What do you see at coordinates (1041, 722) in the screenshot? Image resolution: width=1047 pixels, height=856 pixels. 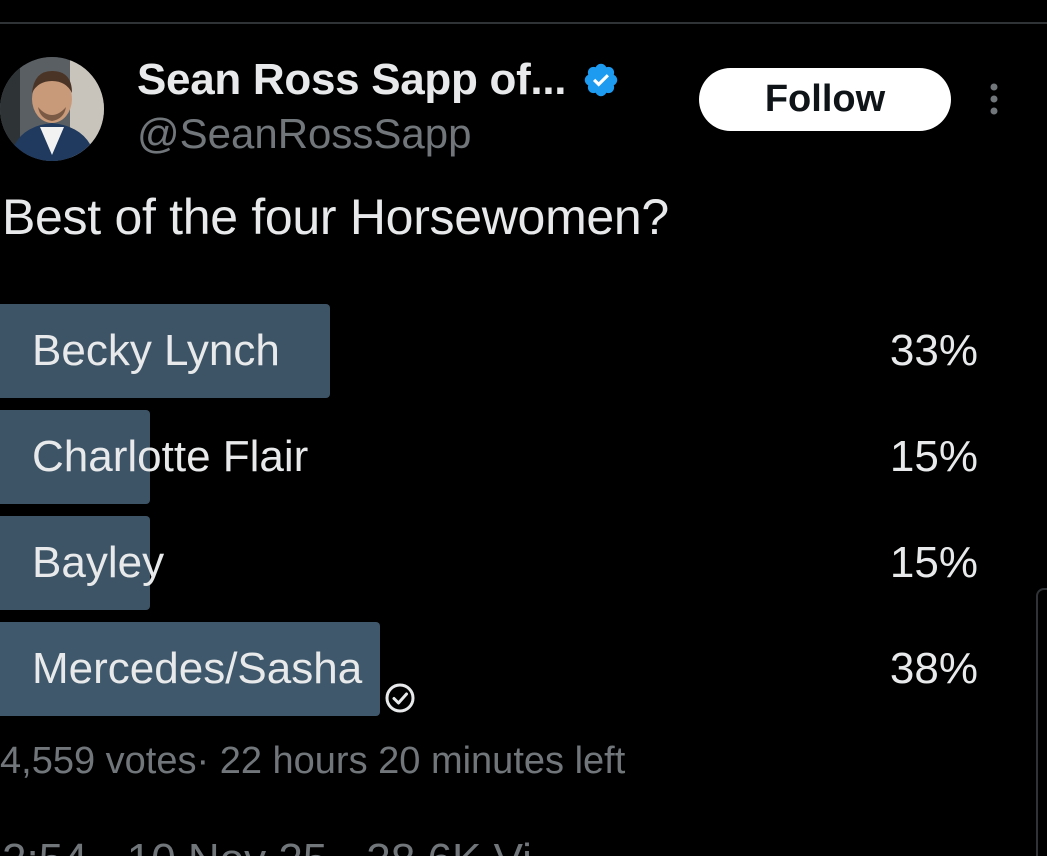 I see `scrollbar` at bounding box center [1041, 722].